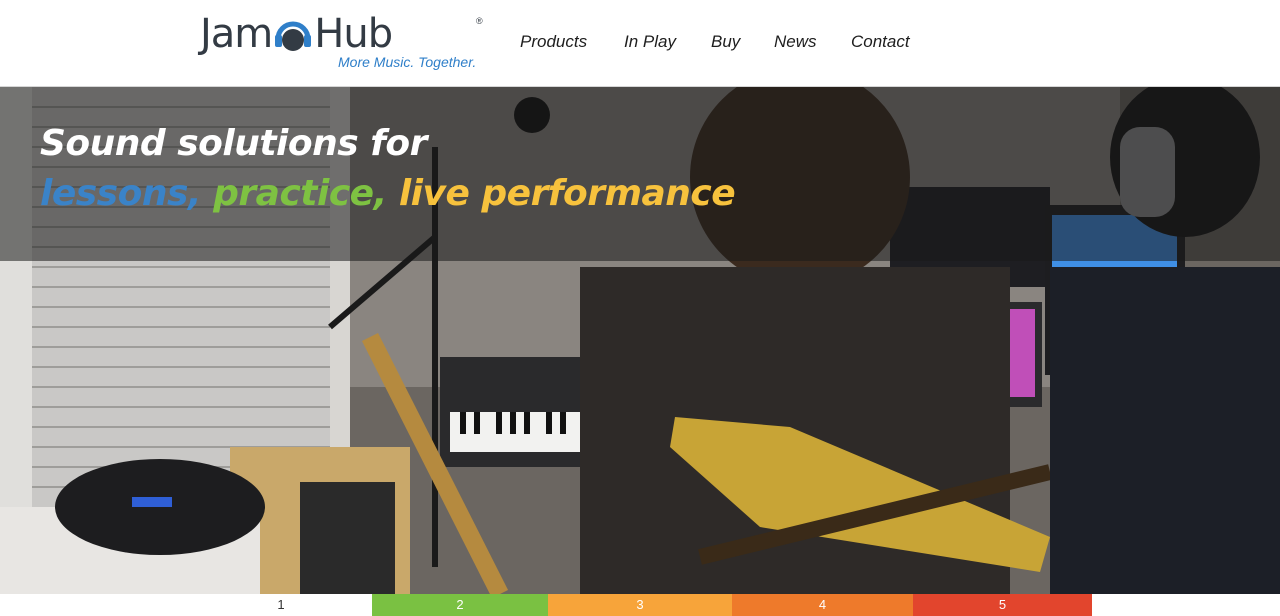  I want to click on logo-wordmark: Jam Hub, so click(296, 34).